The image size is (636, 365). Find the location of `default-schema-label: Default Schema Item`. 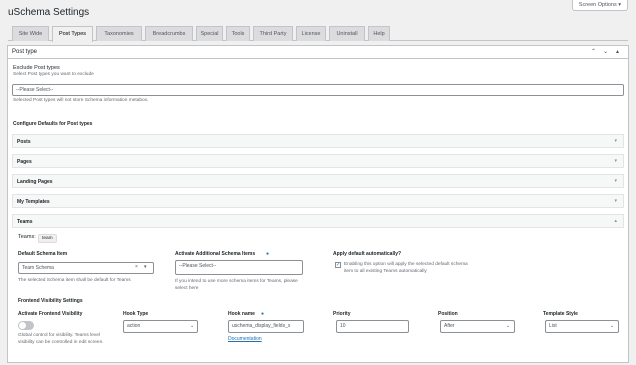

default-schema-label: Default Schema Item is located at coordinates (43, 254).